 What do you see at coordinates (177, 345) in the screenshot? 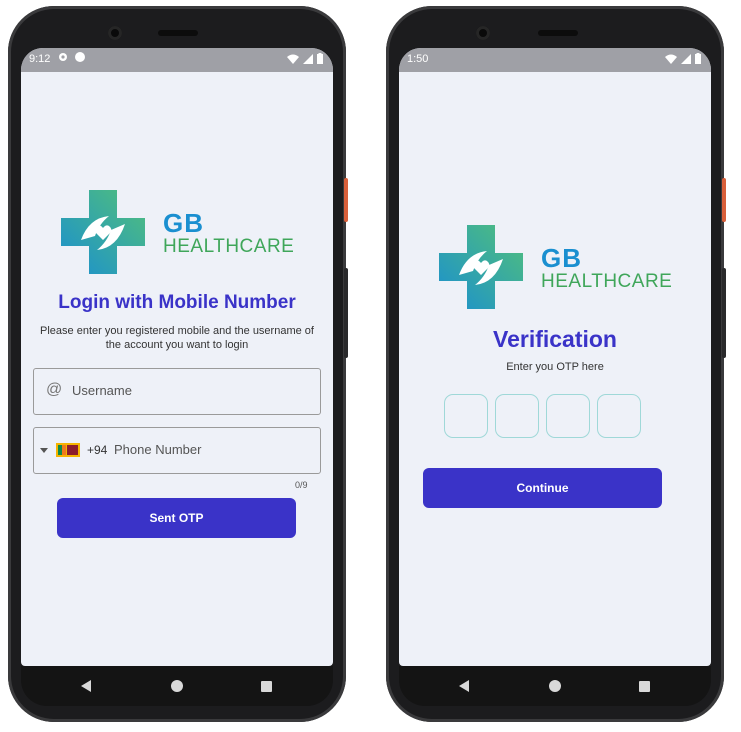
I see `page-subtitle-line2: the account you want to login` at bounding box center [177, 345].